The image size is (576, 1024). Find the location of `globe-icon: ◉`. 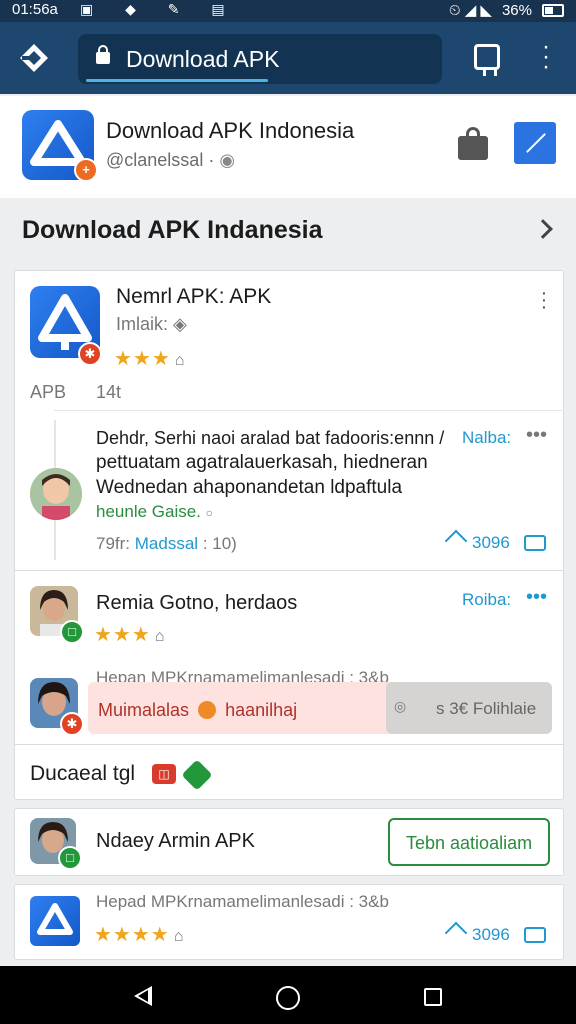

globe-icon: ◉ is located at coordinates (227, 160).